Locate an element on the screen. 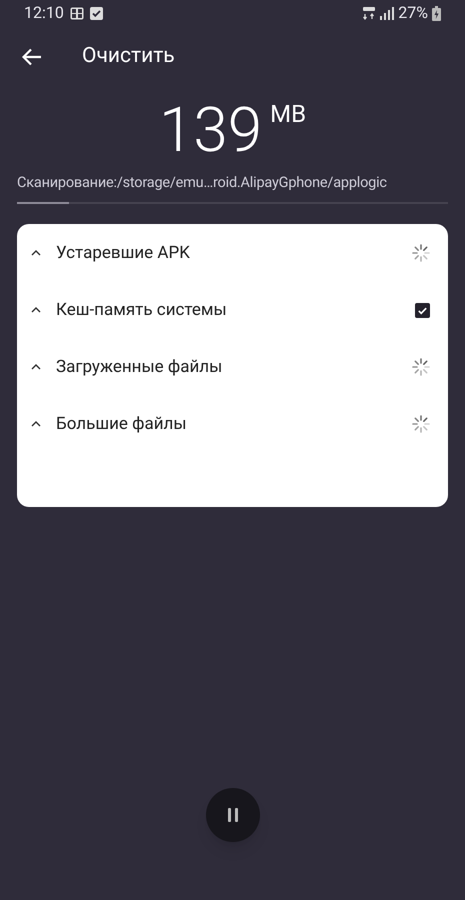 The width and height of the screenshot is (465, 900). back-button is located at coordinates (32, 57).